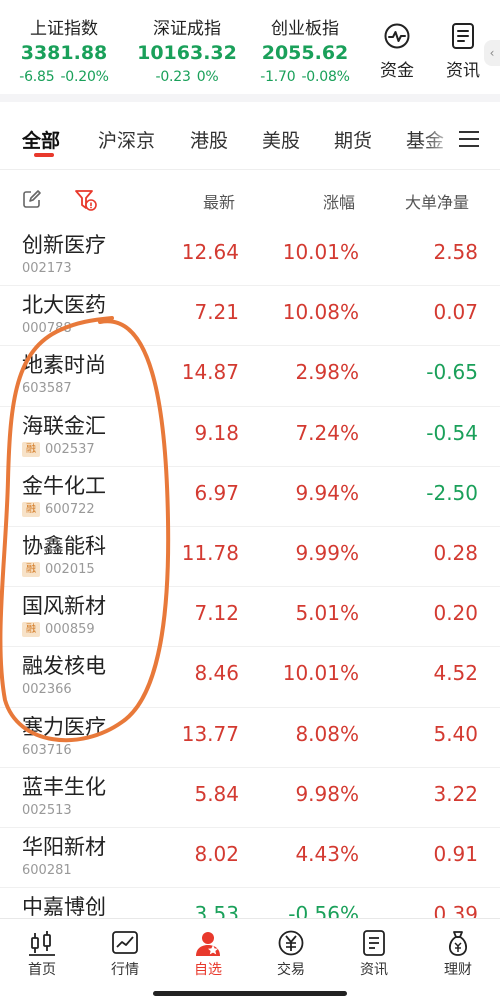 Image resolution: width=500 pixels, height=1006 pixels. I want to click on stock-net-inflow: -2.50, so click(452, 492).